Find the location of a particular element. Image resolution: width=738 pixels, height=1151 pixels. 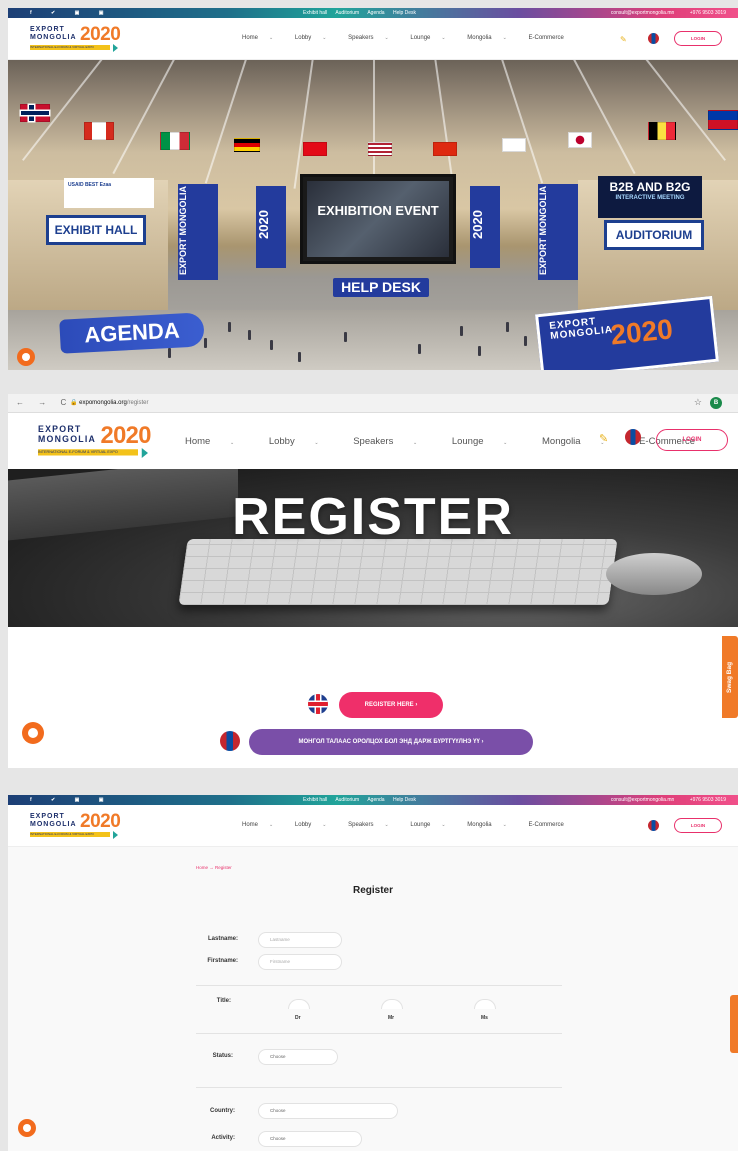

profile-avatar: B is located at coordinates (716, 403).